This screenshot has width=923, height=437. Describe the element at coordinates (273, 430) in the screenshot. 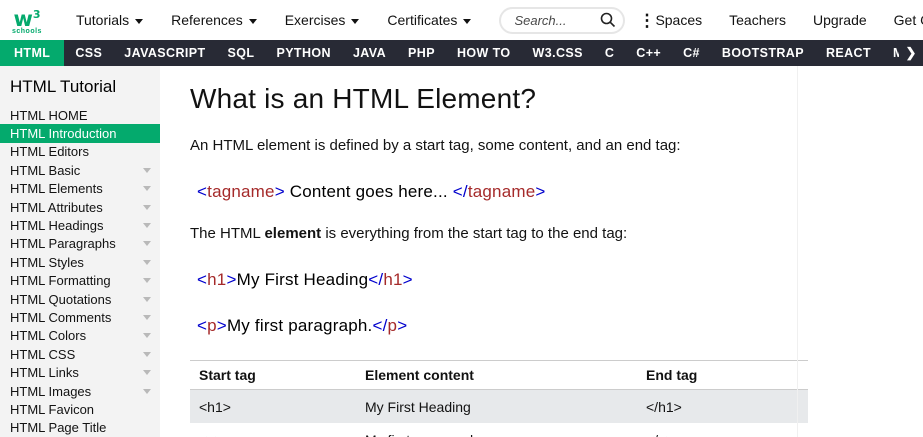

I see `table-cell: <p>` at that location.